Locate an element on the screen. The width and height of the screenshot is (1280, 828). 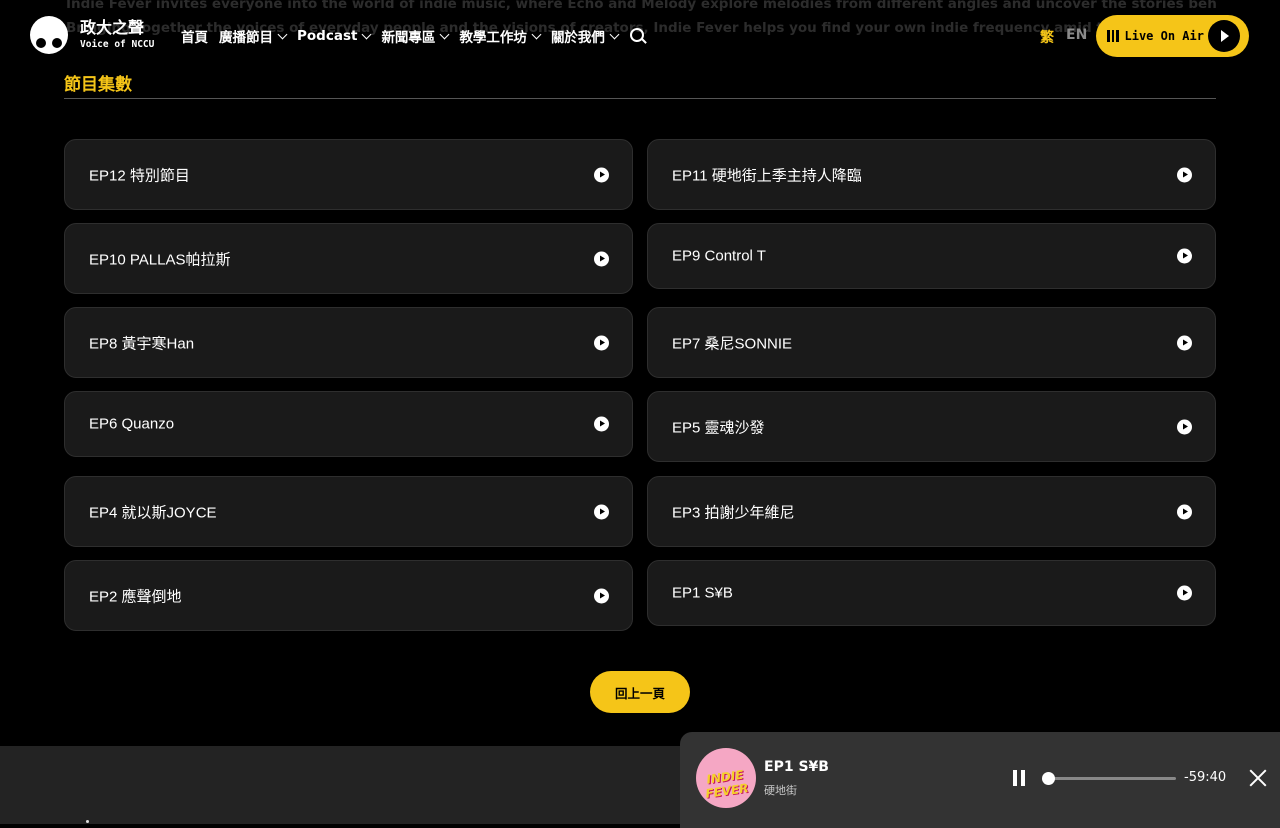
episode-title: EP2 應聲倒地 is located at coordinates (135, 596).